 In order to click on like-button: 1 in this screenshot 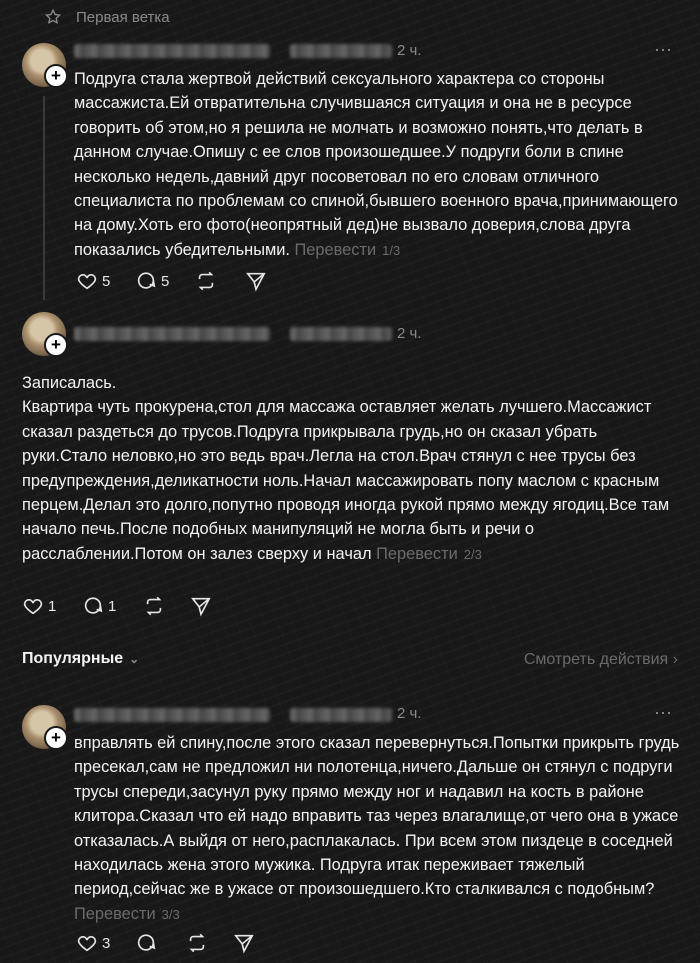, I will do `click(39, 606)`.